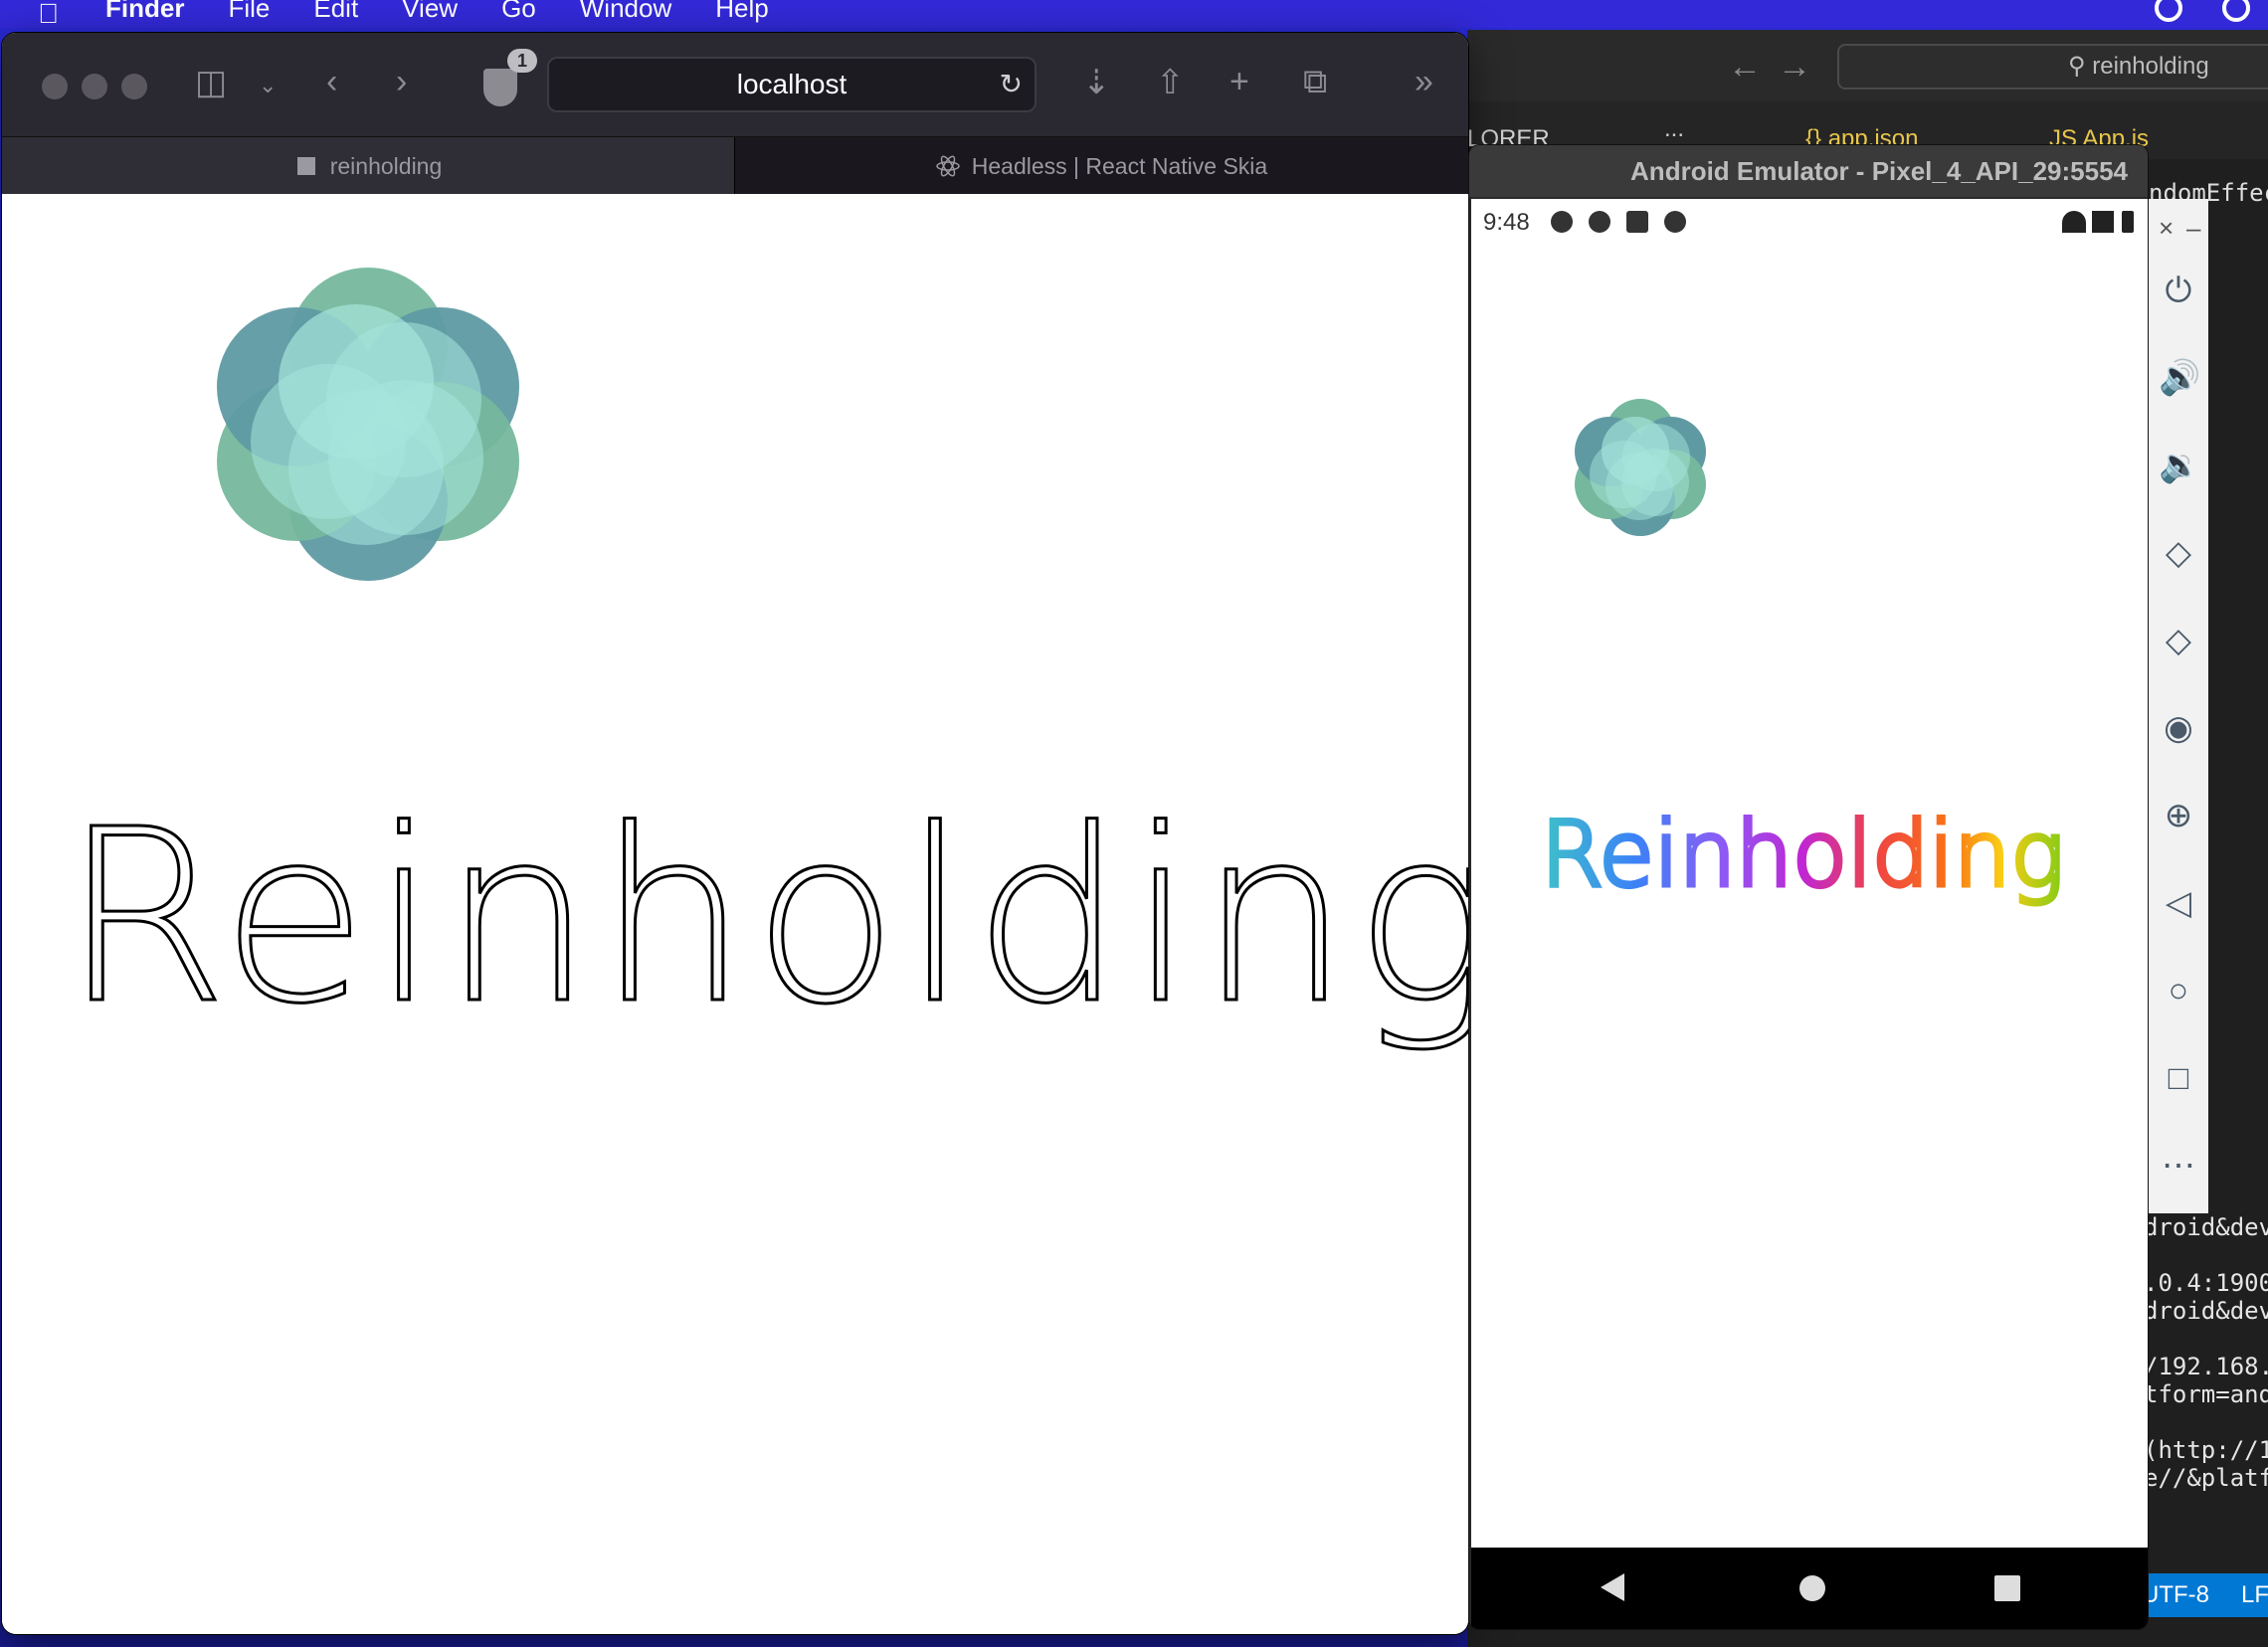 The height and width of the screenshot is (1647, 2268). I want to click on safari-toolbar: ◫ ⌄ ‹ › 1 localhost ↻ ⇣ ⇧ + ⧉ », so click(735, 84).